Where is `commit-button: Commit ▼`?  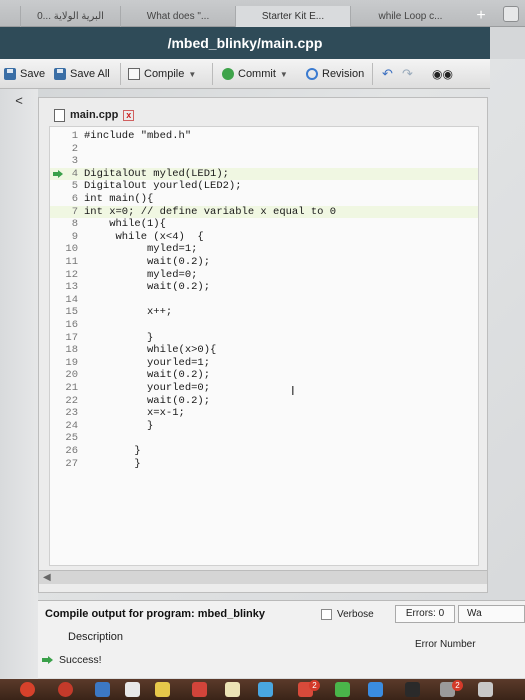 commit-button: Commit ▼ is located at coordinates (255, 74).